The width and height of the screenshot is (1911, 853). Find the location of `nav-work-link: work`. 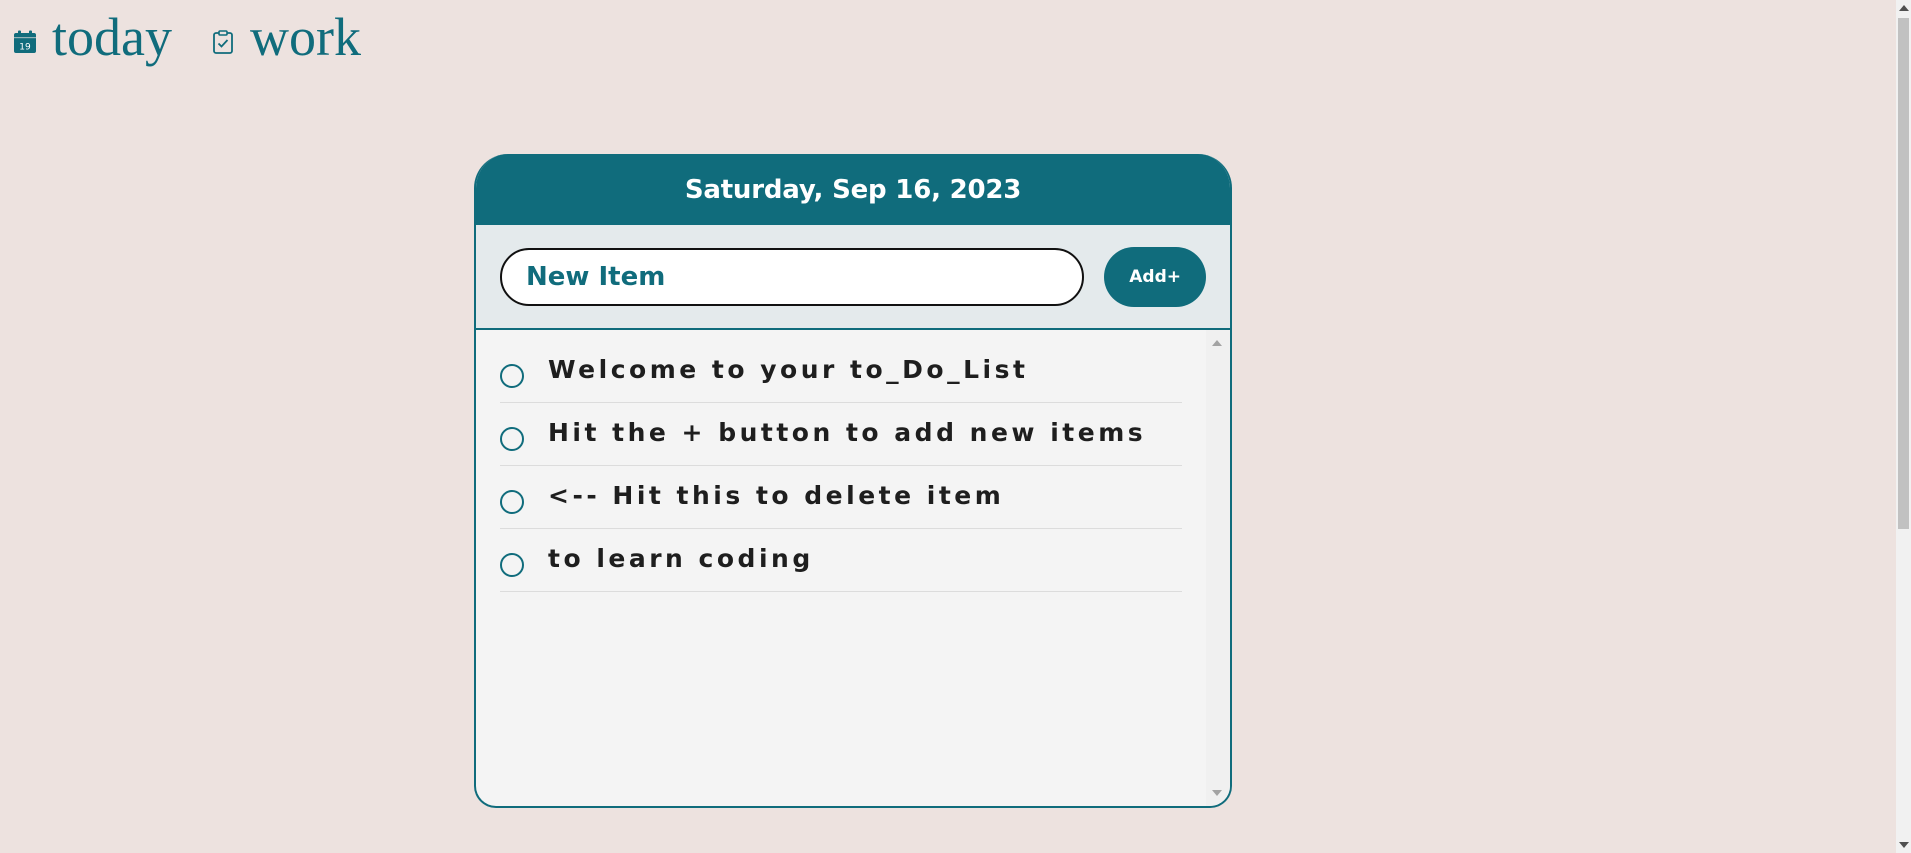

nav-work-link: work is located at coordinates (285, 37).